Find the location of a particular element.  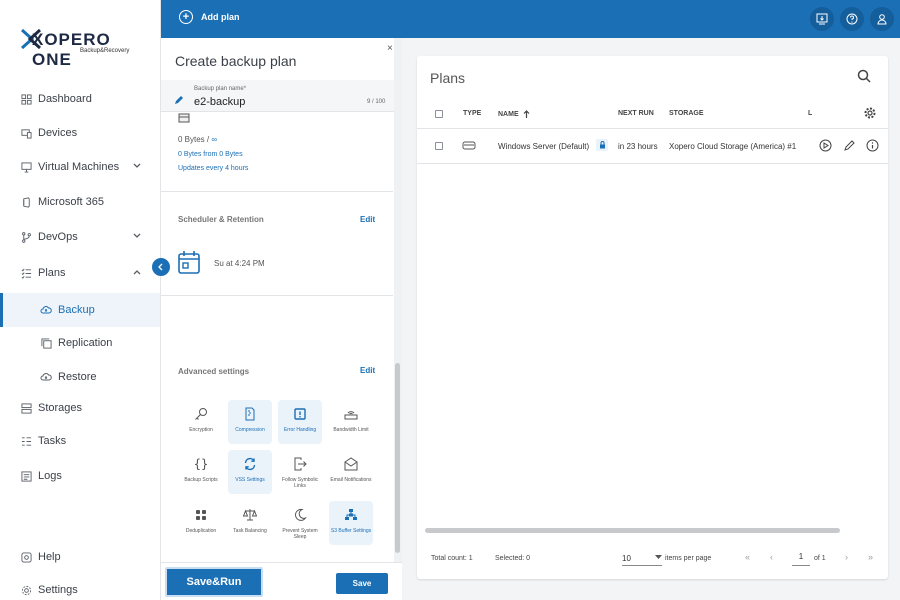

sidebar-item-replication: Replication is located at coordinates (80, 343).